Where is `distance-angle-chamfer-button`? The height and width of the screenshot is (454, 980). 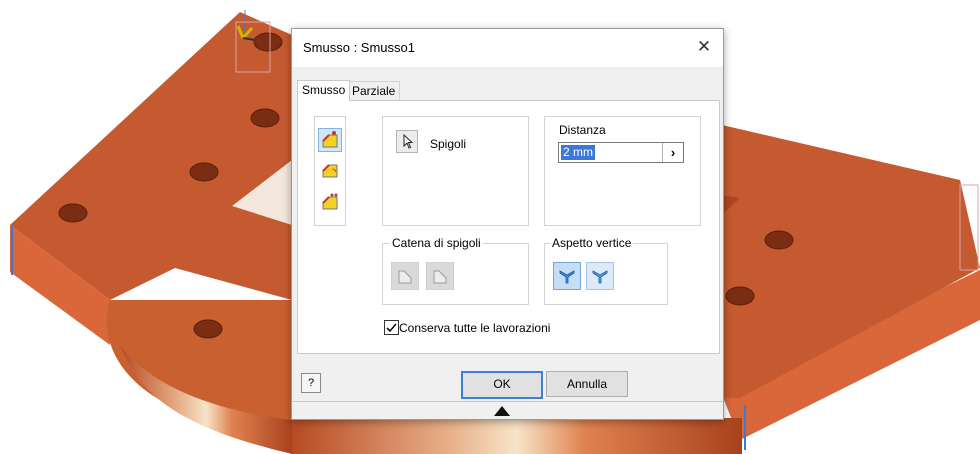
distance-angle-chamfer-button is located at coordinates (330, 170).